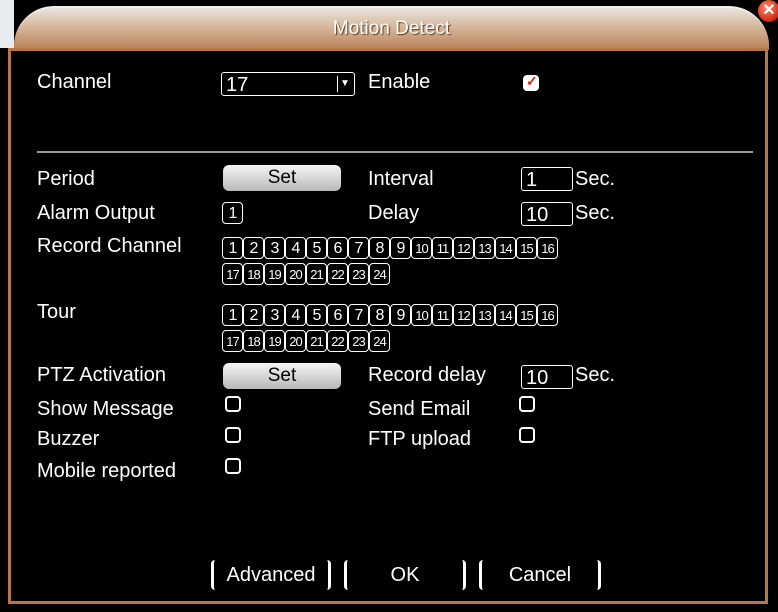 Image resolution: width=778 pixels, height=612 pixels. What do you see at coordinates (399, 82) in the screenshot?
I see `enable-label: Enable` at bounding box center [399, 82].